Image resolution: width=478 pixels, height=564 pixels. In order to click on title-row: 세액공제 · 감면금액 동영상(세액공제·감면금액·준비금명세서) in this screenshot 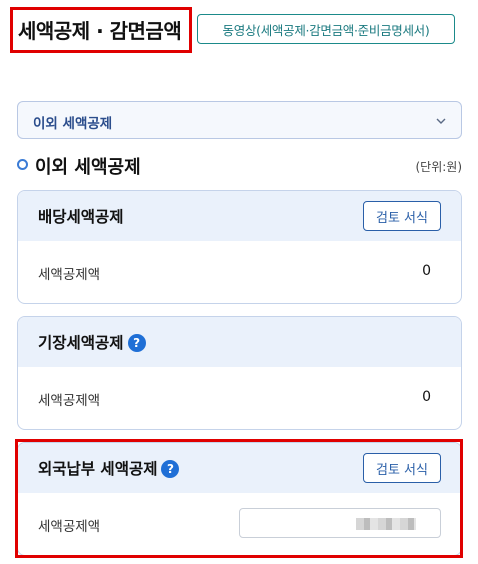, I will do `click(239, 30)`.